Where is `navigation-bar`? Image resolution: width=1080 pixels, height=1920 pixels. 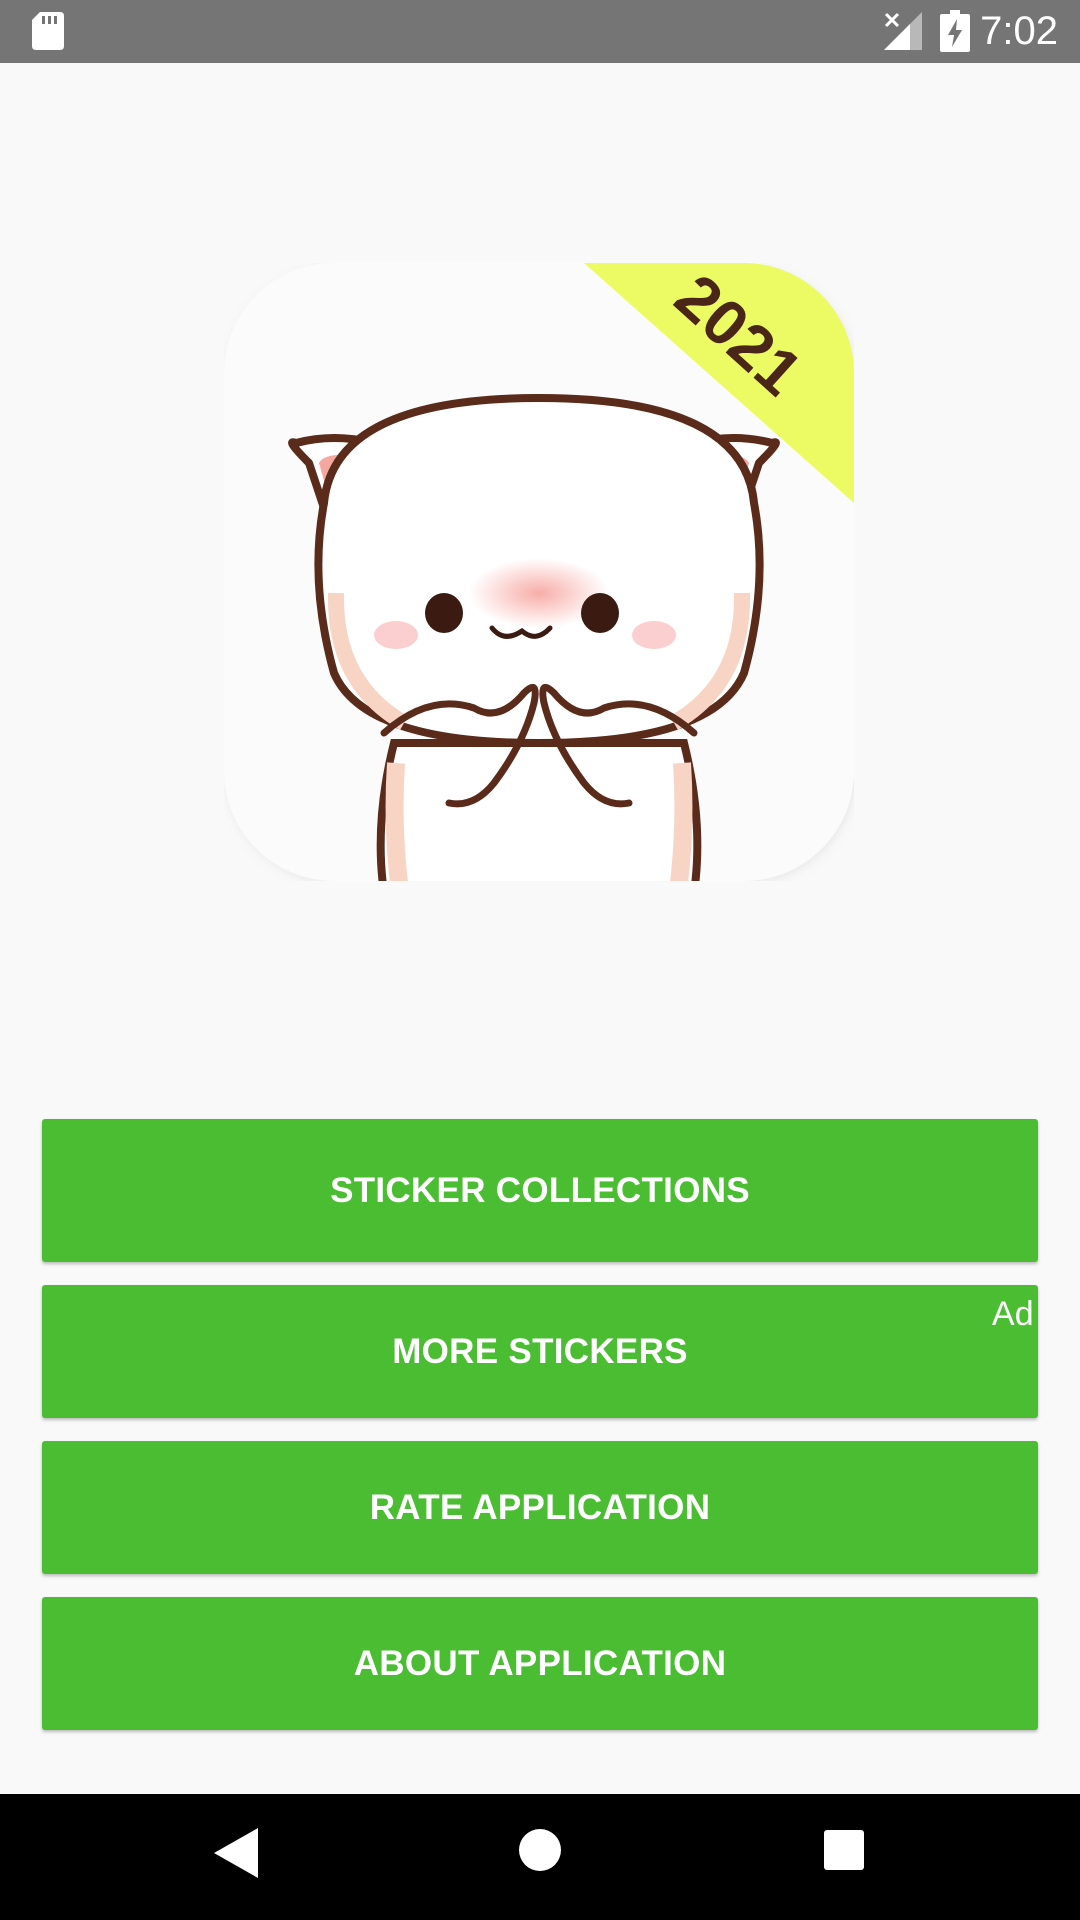
navigation-bar is located at coordinates (540, 1857).